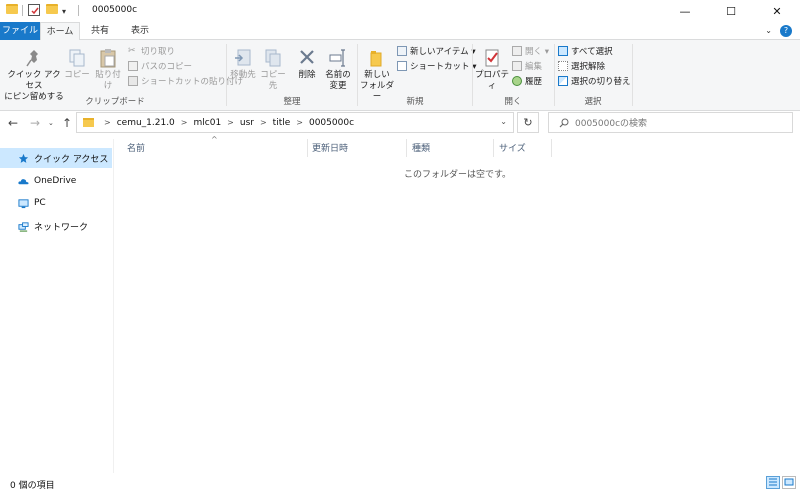  I want to click on breadcrumb-item: mlc01, so click(208, 123).